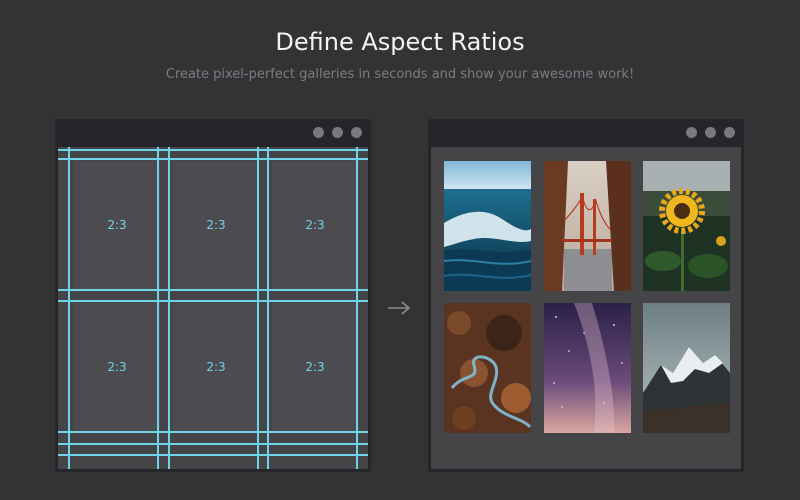 Image resolution: width=800 pixels, height=500 pixels. What do you see at coordinates (487, 368) in the screenshot?
I see `photo-winding-river-aerial` at bounding box center [487, 368].